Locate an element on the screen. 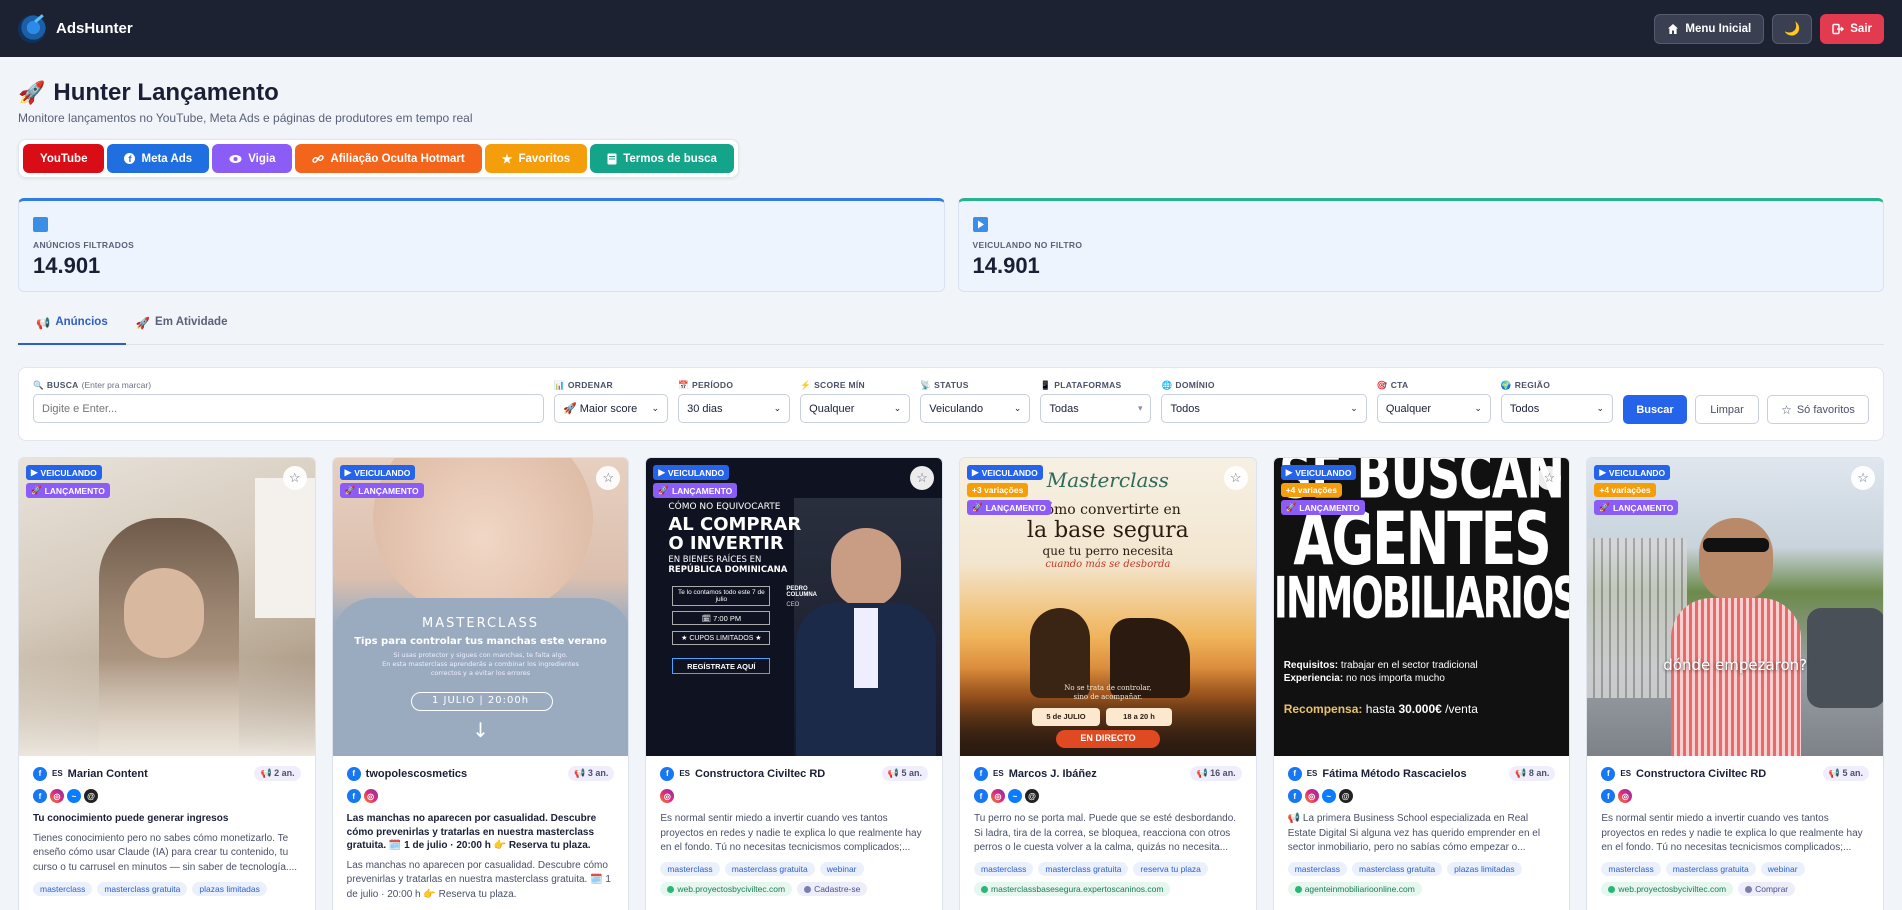  img-line: CEO is located at coordinates (793, 605).